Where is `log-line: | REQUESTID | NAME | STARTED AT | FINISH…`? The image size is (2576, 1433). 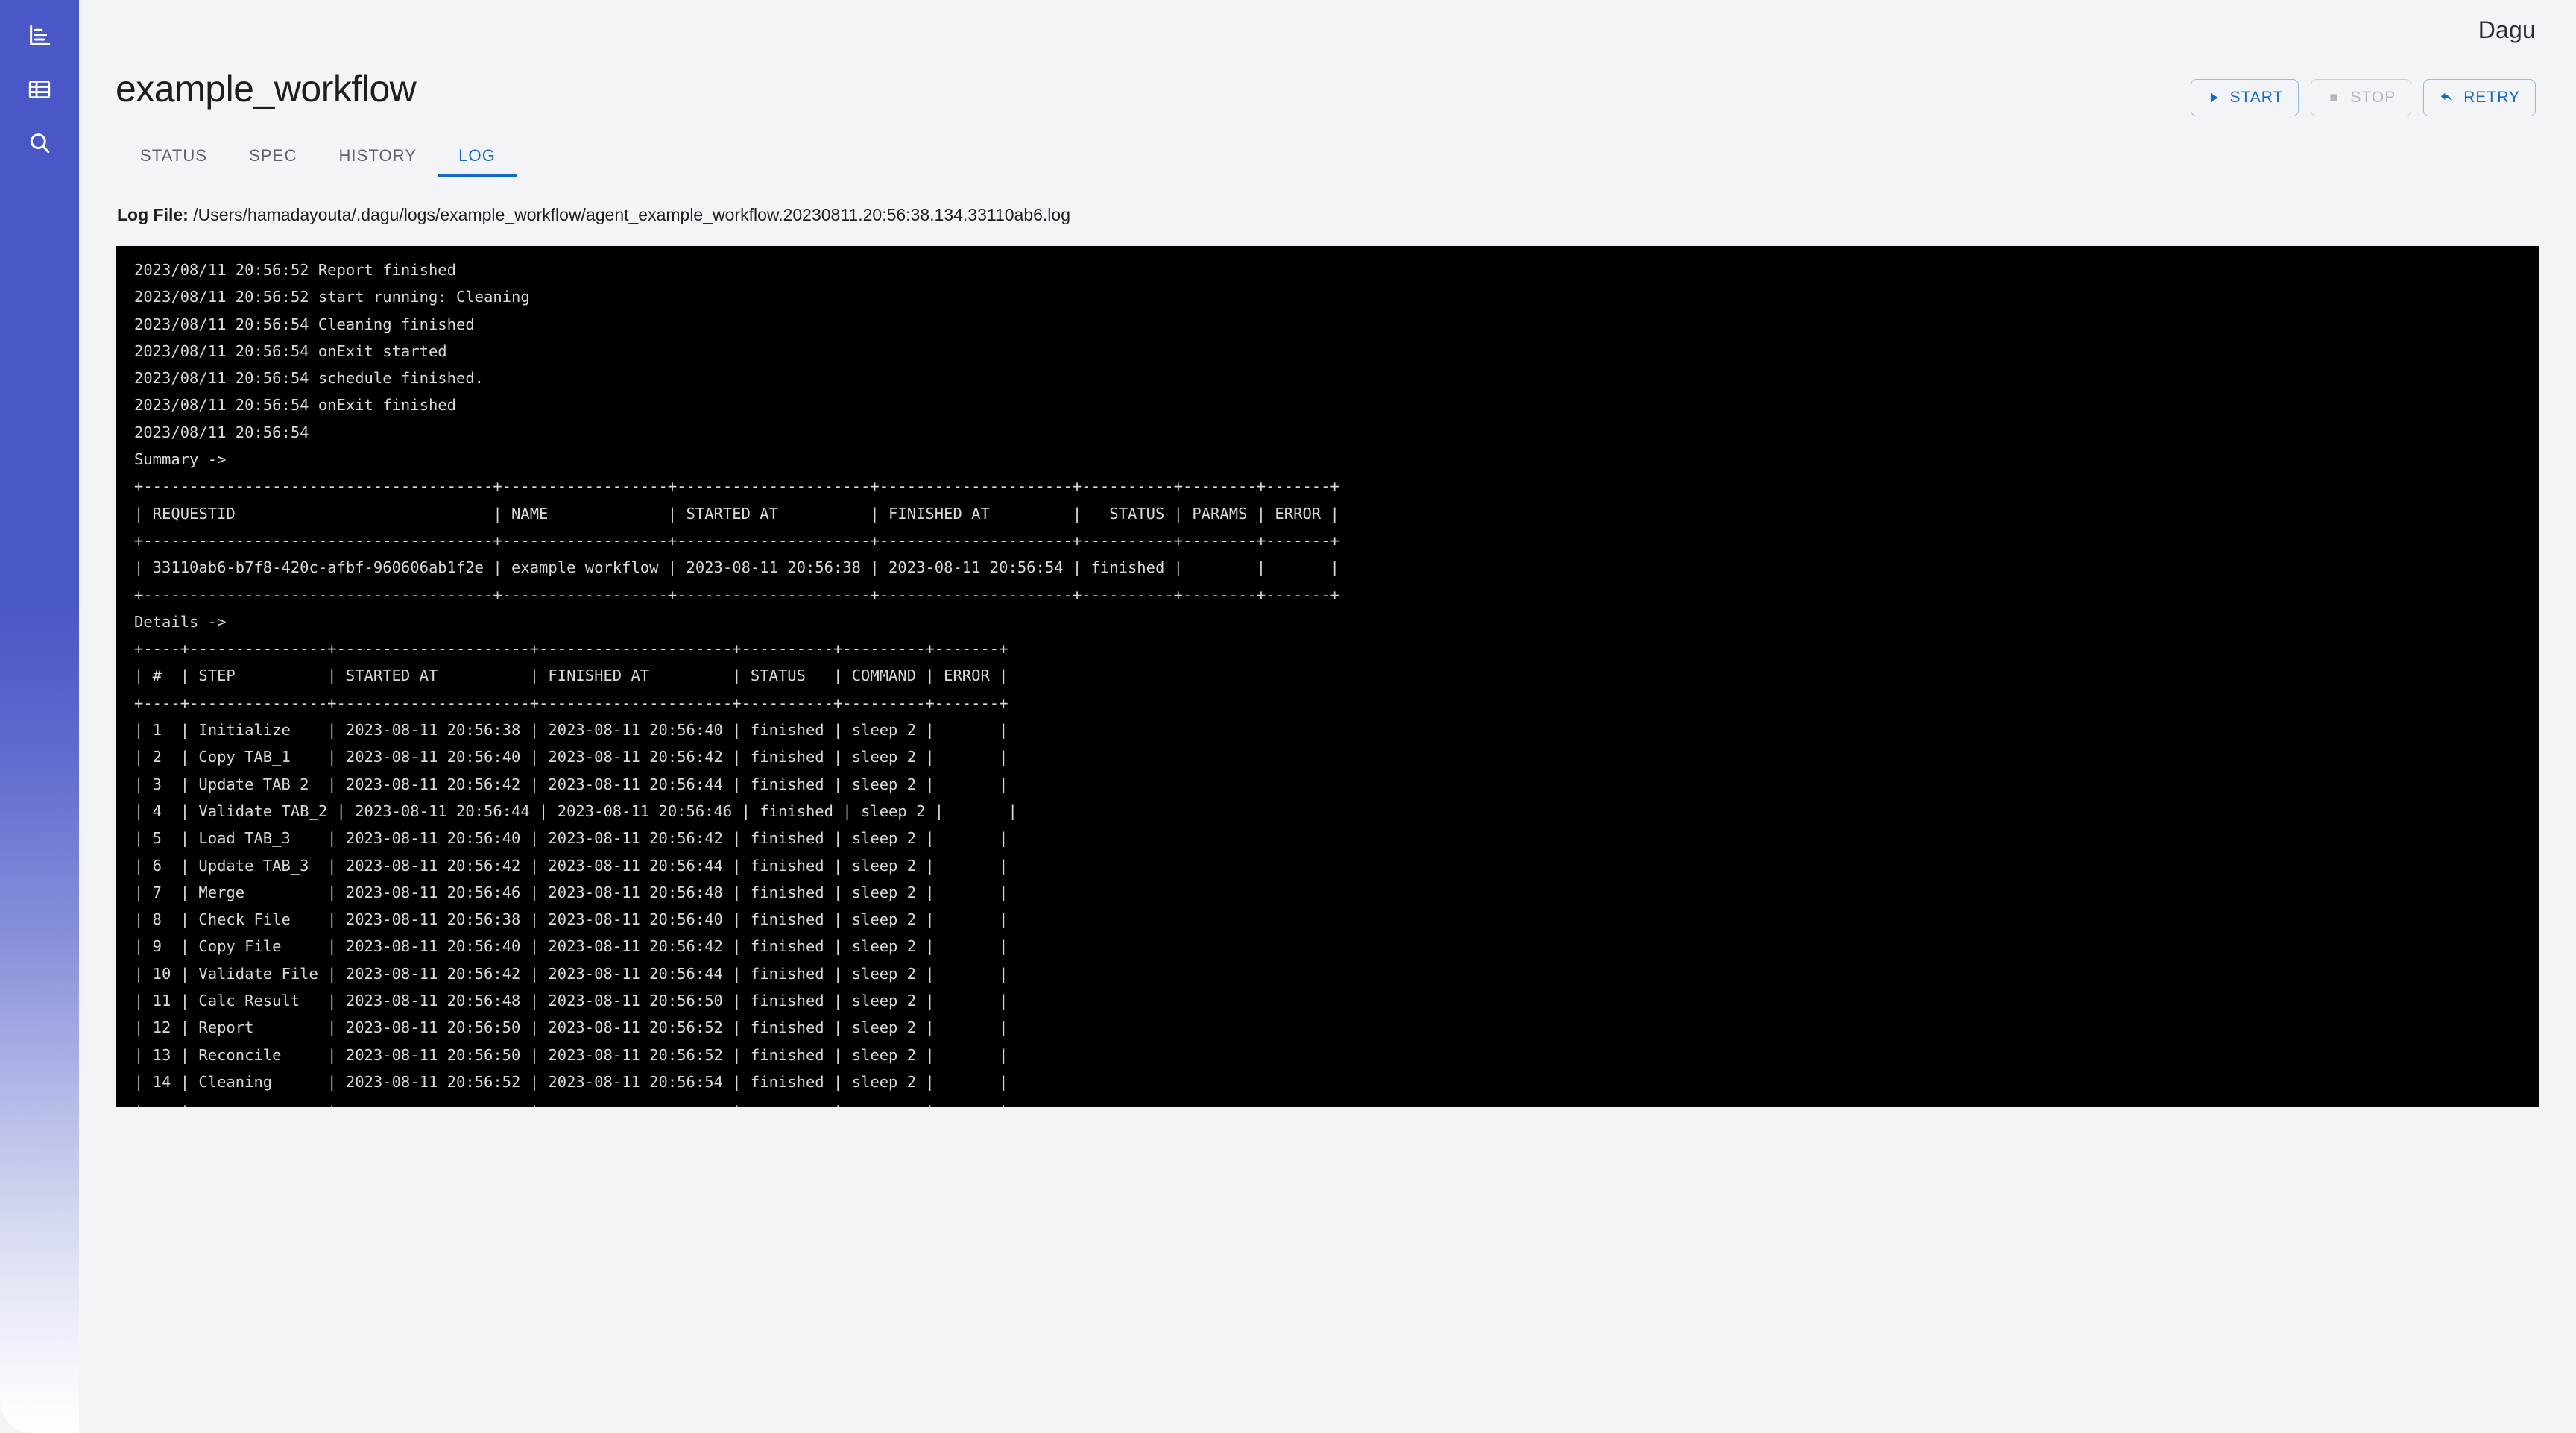 log-line: | REQUESTID | NAME | STARTED AT | FINISH… is located at coordinates (736, 513).